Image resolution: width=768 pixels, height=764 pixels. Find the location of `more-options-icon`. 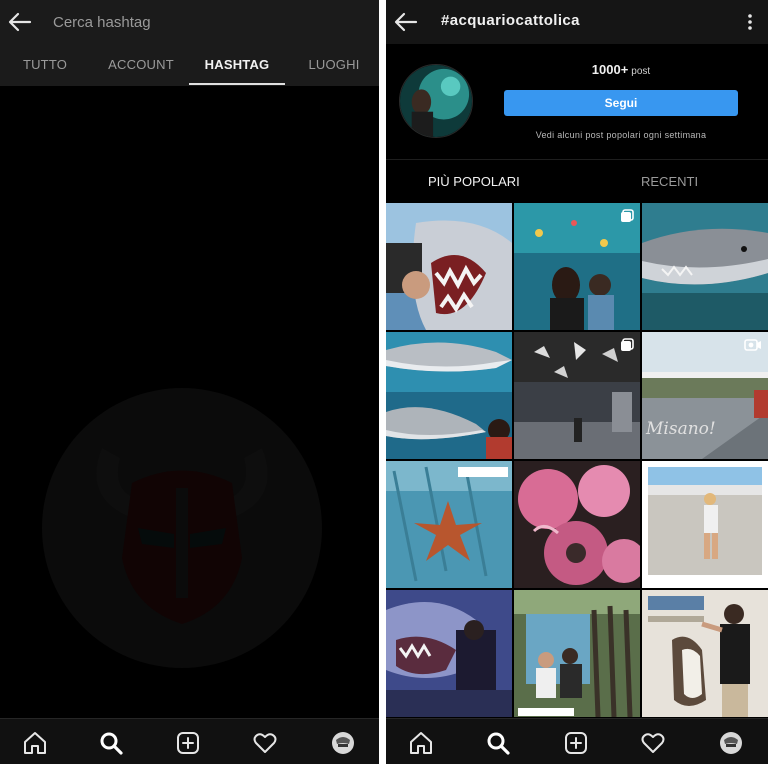

more-options-icon is located at coordinates (750, 22).